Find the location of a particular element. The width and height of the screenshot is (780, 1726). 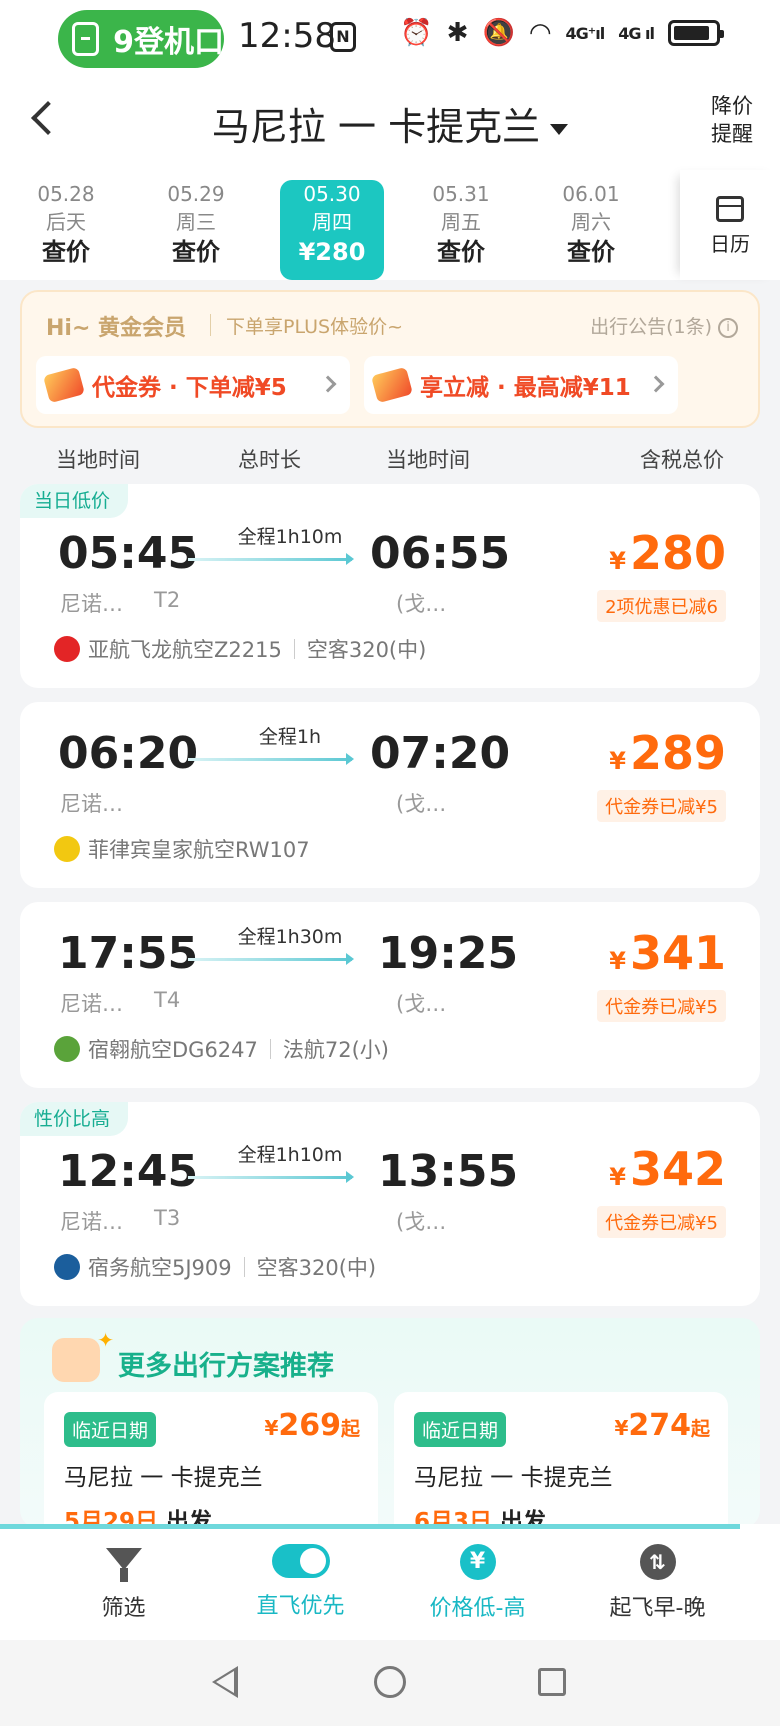

nav-home-icon is located at coordinates (390, 1682).